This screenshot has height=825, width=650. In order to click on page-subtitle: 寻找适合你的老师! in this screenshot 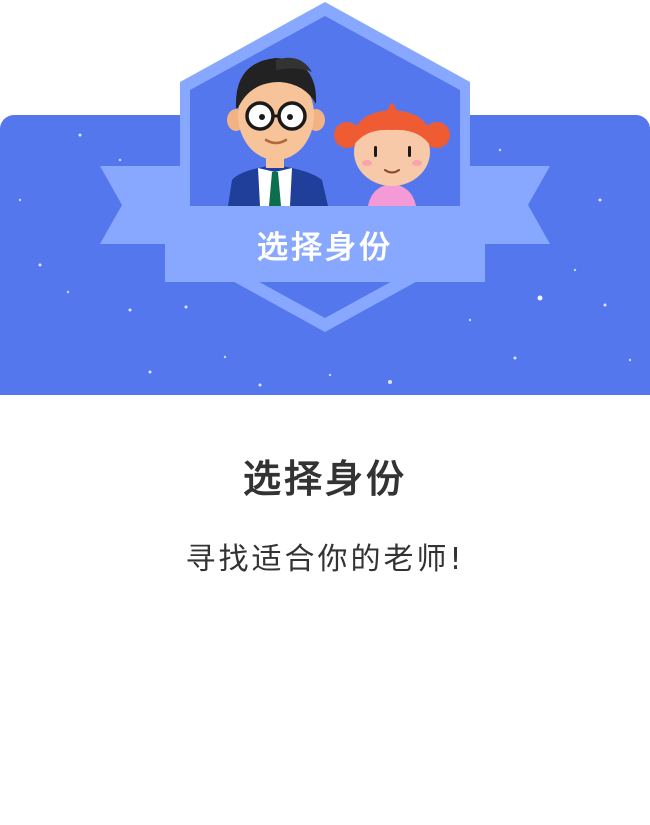, I will do `click(325, 559)`.